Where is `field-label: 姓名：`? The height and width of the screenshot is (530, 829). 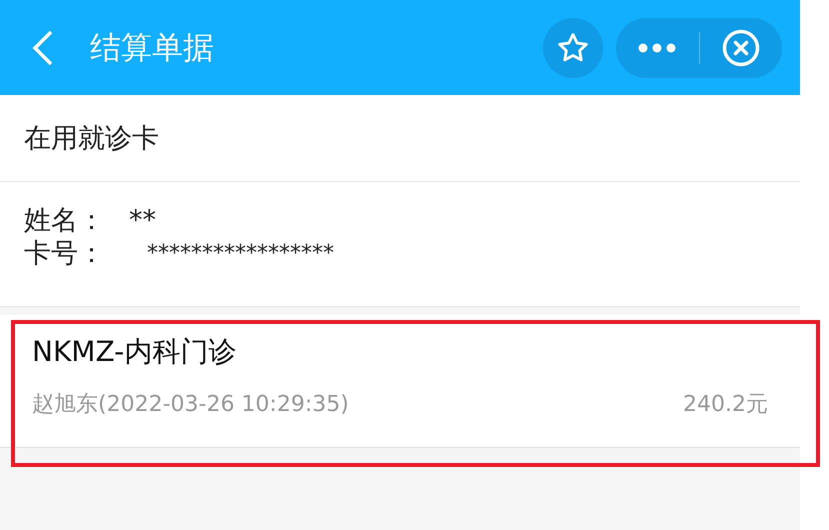
field-label: 姓名： is located at coordinates (65, 220).